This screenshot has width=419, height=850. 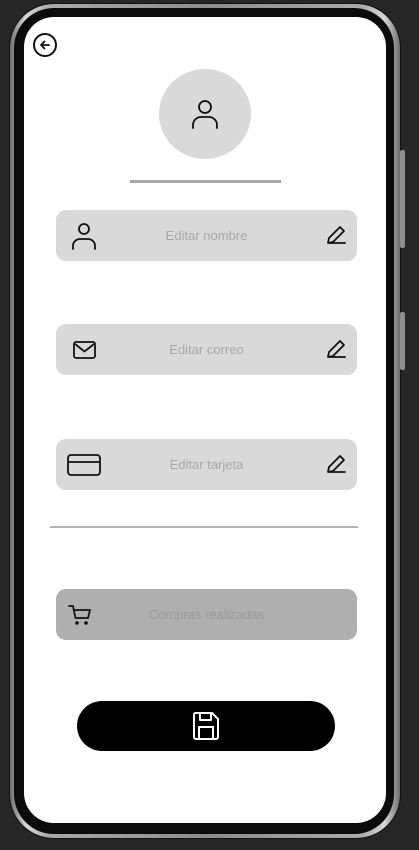 I want to click on back-button, so click(x=45, y=45).